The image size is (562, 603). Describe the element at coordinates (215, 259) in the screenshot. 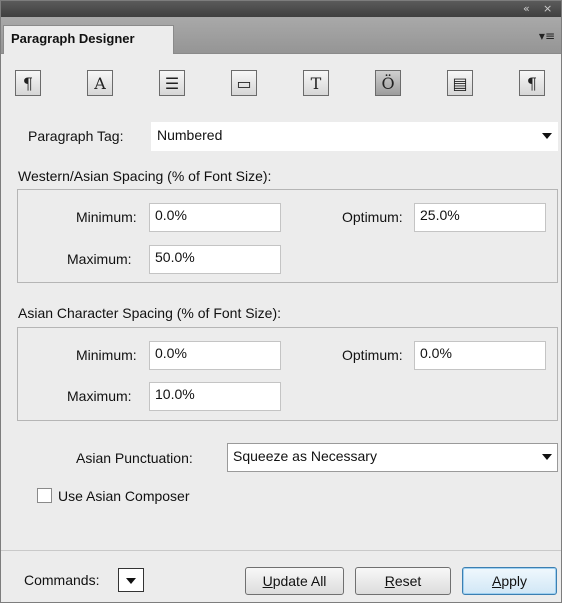

I see `wa-maximum-field: 50.0%` at that location.